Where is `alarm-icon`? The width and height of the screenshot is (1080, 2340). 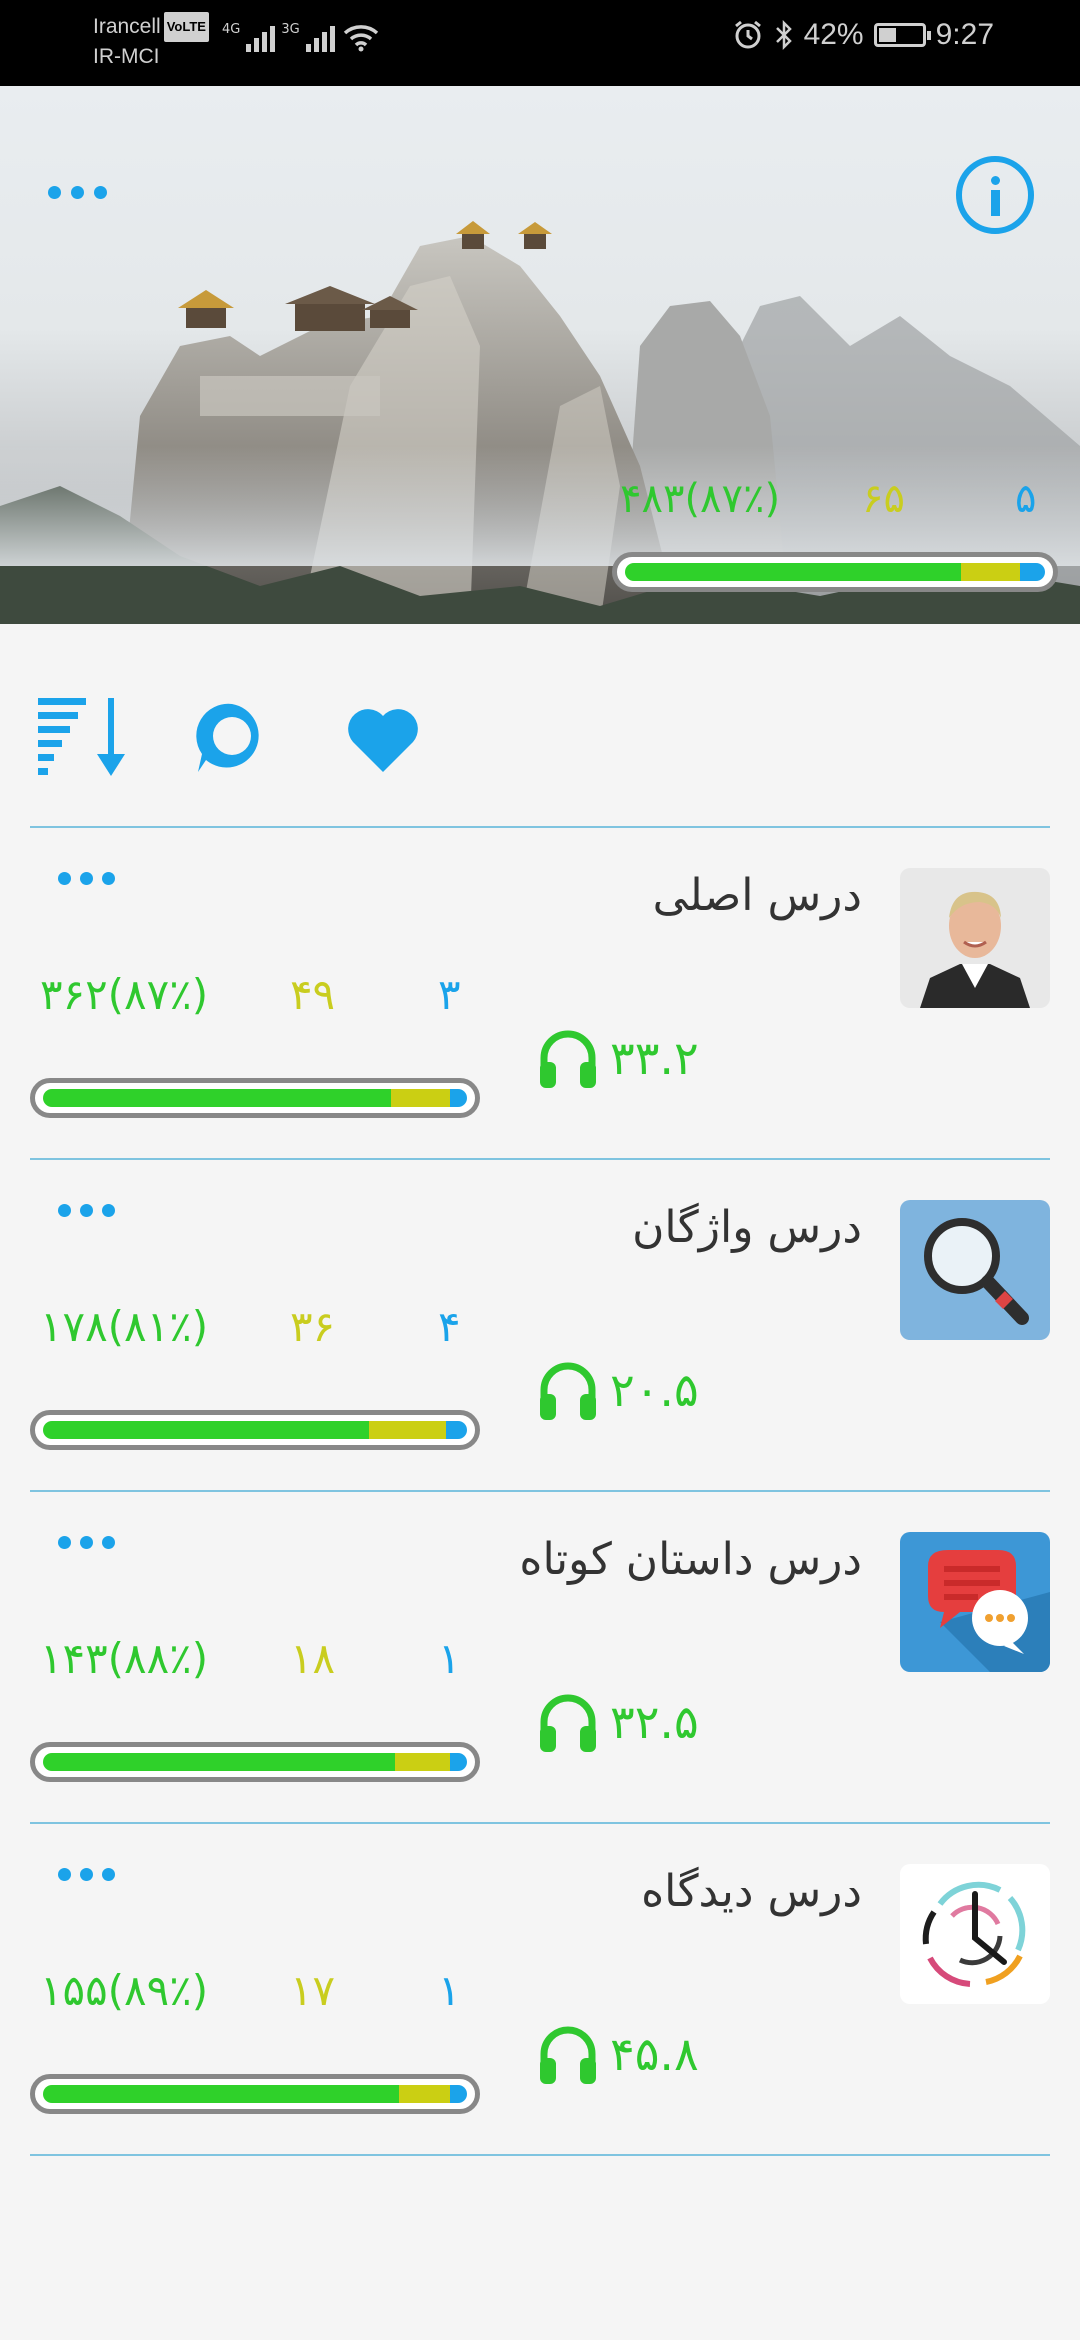 alarm-icon is located at coordinates (747, 34).